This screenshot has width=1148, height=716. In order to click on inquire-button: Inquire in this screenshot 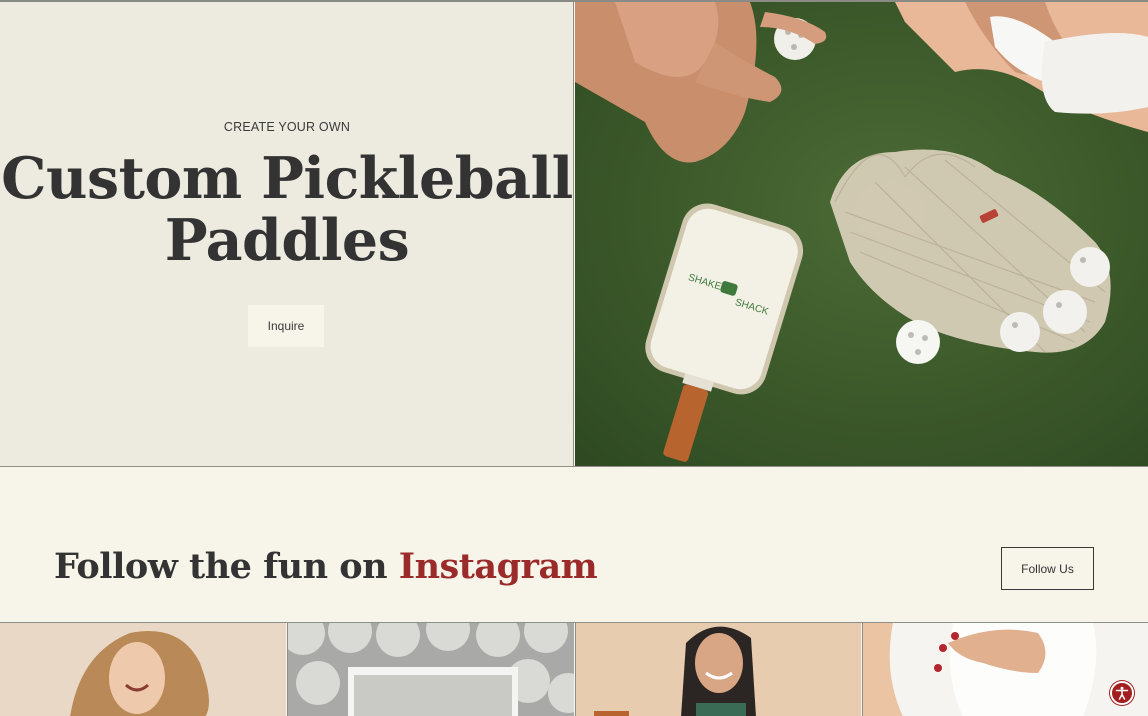, I will do `click(286, 326)`.